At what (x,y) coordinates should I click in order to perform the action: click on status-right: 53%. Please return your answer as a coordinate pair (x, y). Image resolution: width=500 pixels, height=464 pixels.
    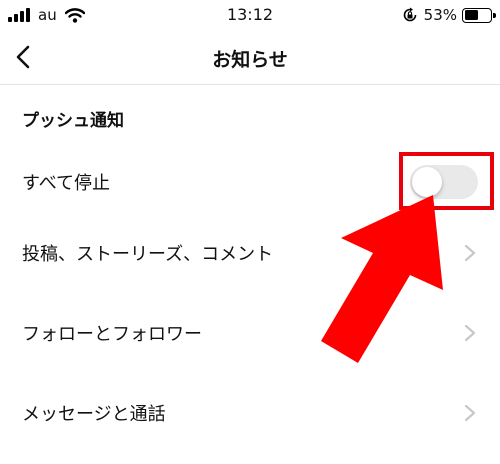
    Looking at the image, I should click on (449, 15).